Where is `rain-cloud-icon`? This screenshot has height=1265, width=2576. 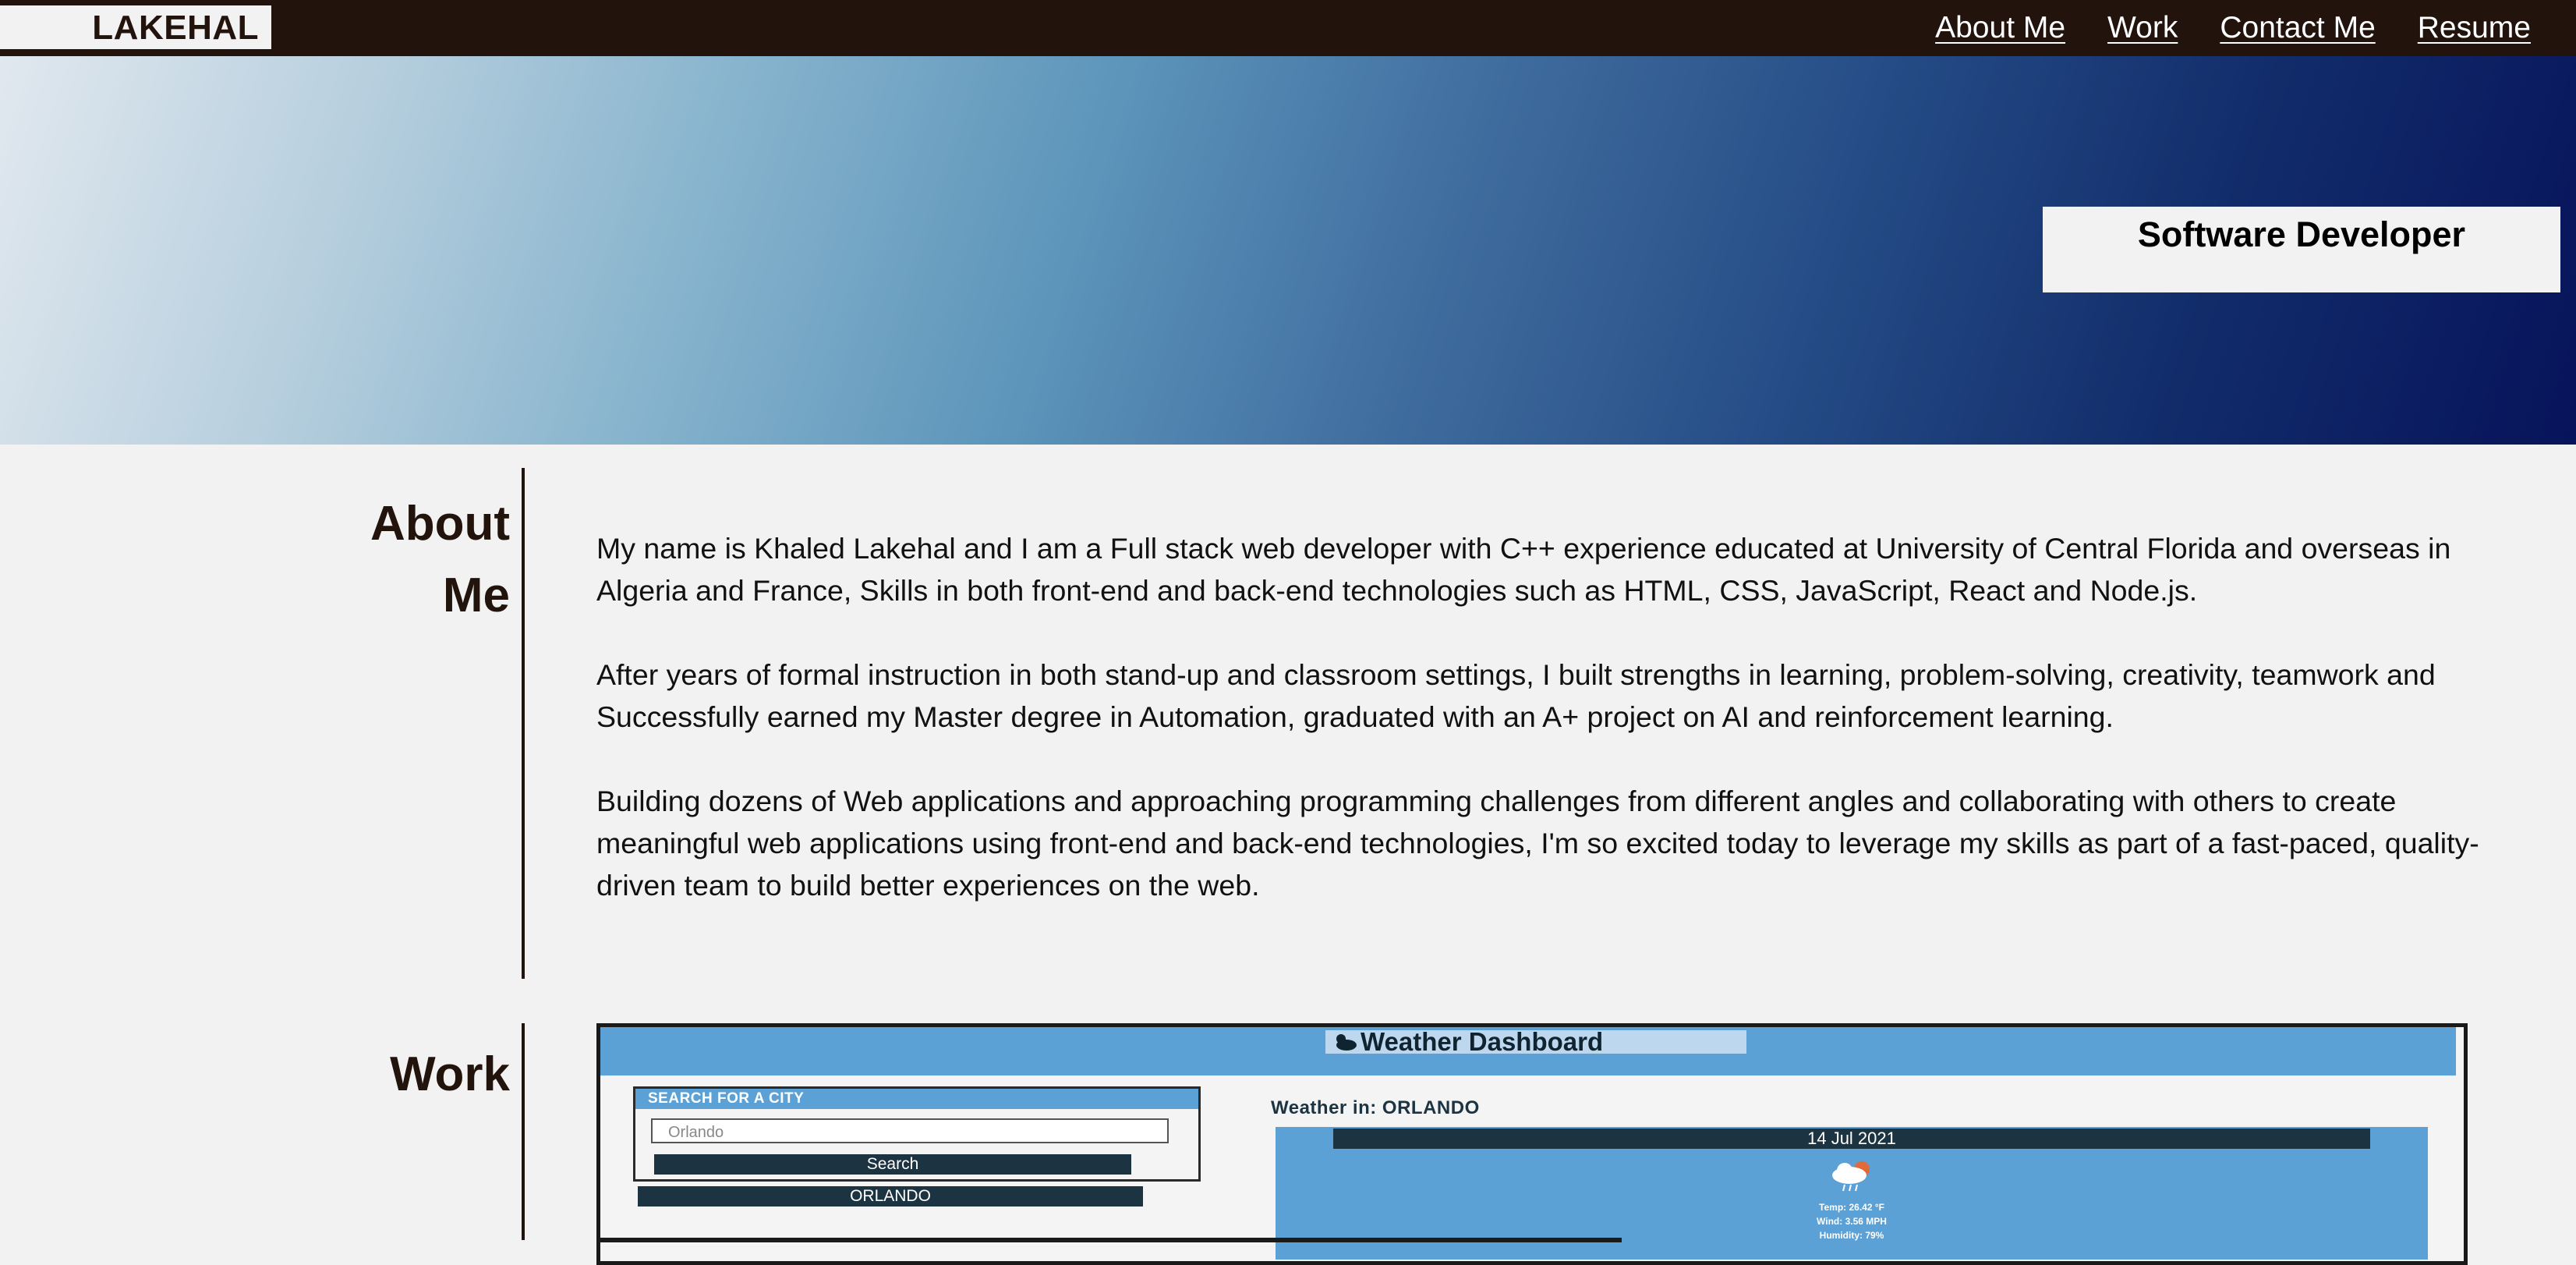
rain-cloud-icon is located at coordinates (1851, 1176).